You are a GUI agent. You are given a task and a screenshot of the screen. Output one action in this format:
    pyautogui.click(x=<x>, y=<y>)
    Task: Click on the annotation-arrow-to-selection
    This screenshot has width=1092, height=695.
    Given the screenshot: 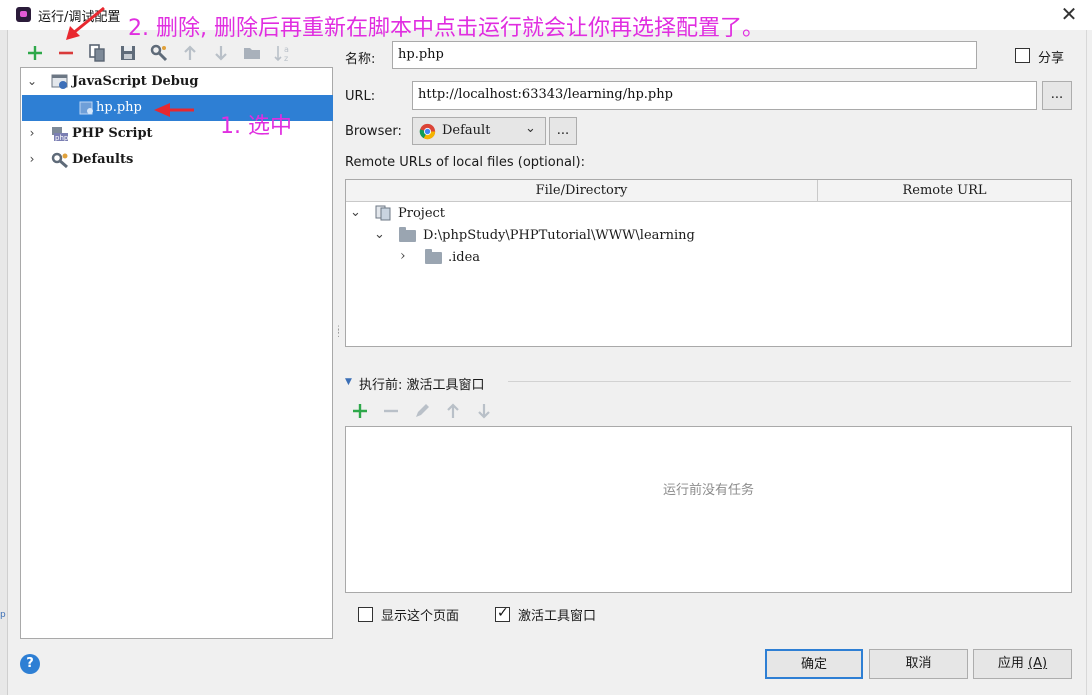 What is the action you would take?
    pyautogui.click(x=173, y=110)
    